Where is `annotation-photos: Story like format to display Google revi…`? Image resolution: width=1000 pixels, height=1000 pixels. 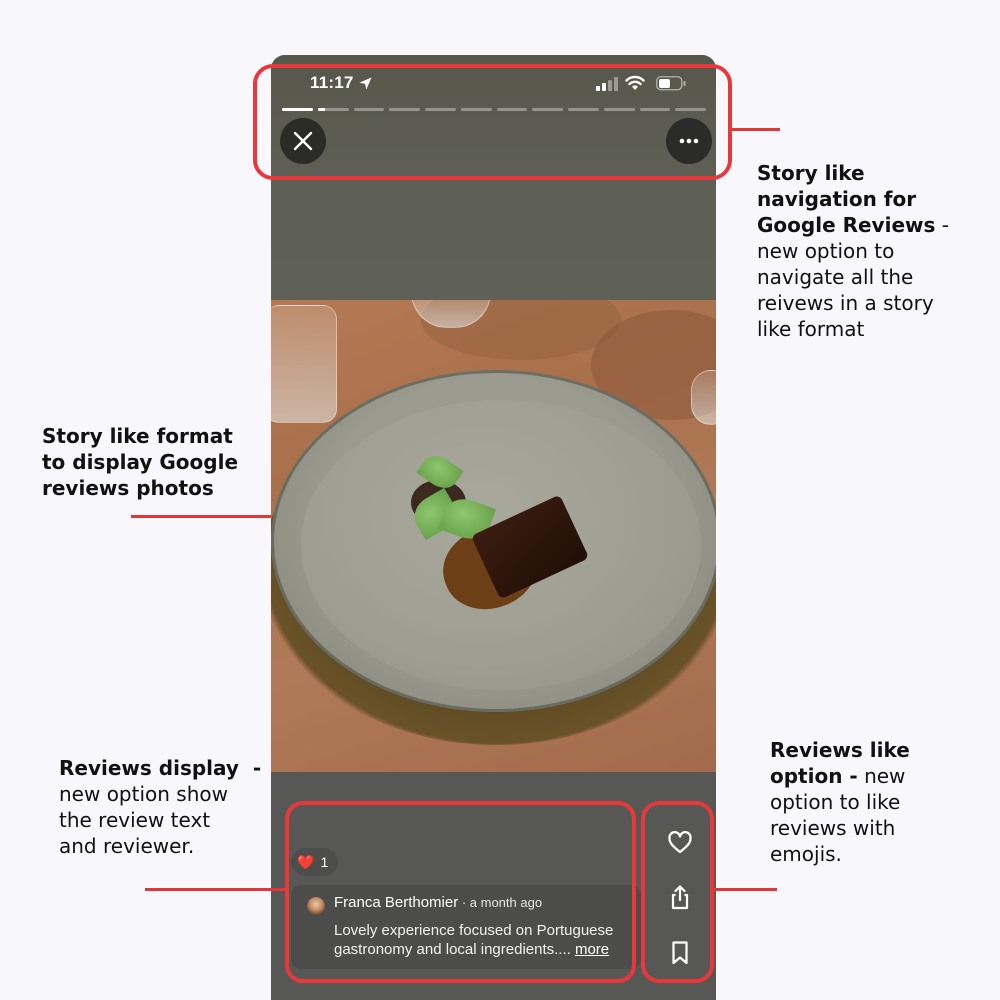
annotation-photos: Story like format to display Google revi… is located at coordinates (140, 462).